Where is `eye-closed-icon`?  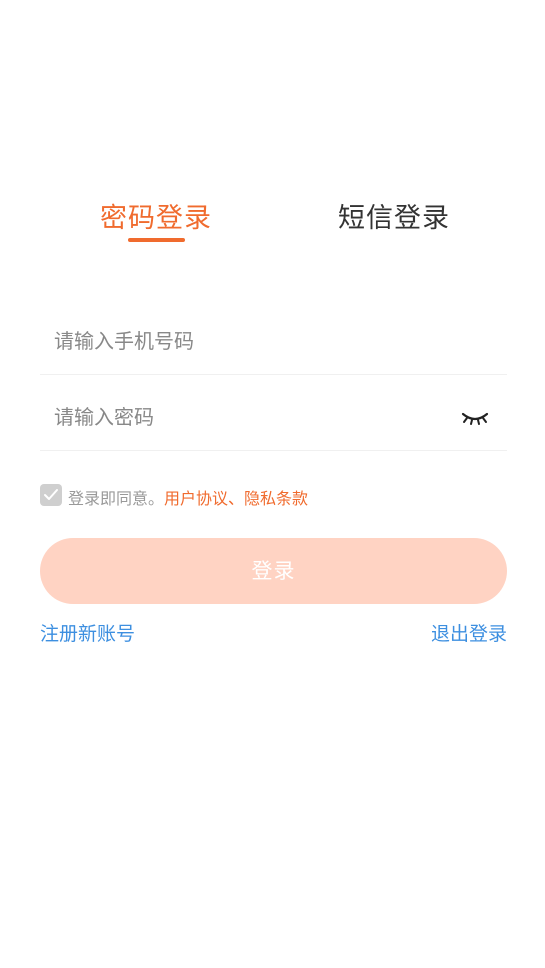 eye-closed-icon is located at coordinates (475, 419).